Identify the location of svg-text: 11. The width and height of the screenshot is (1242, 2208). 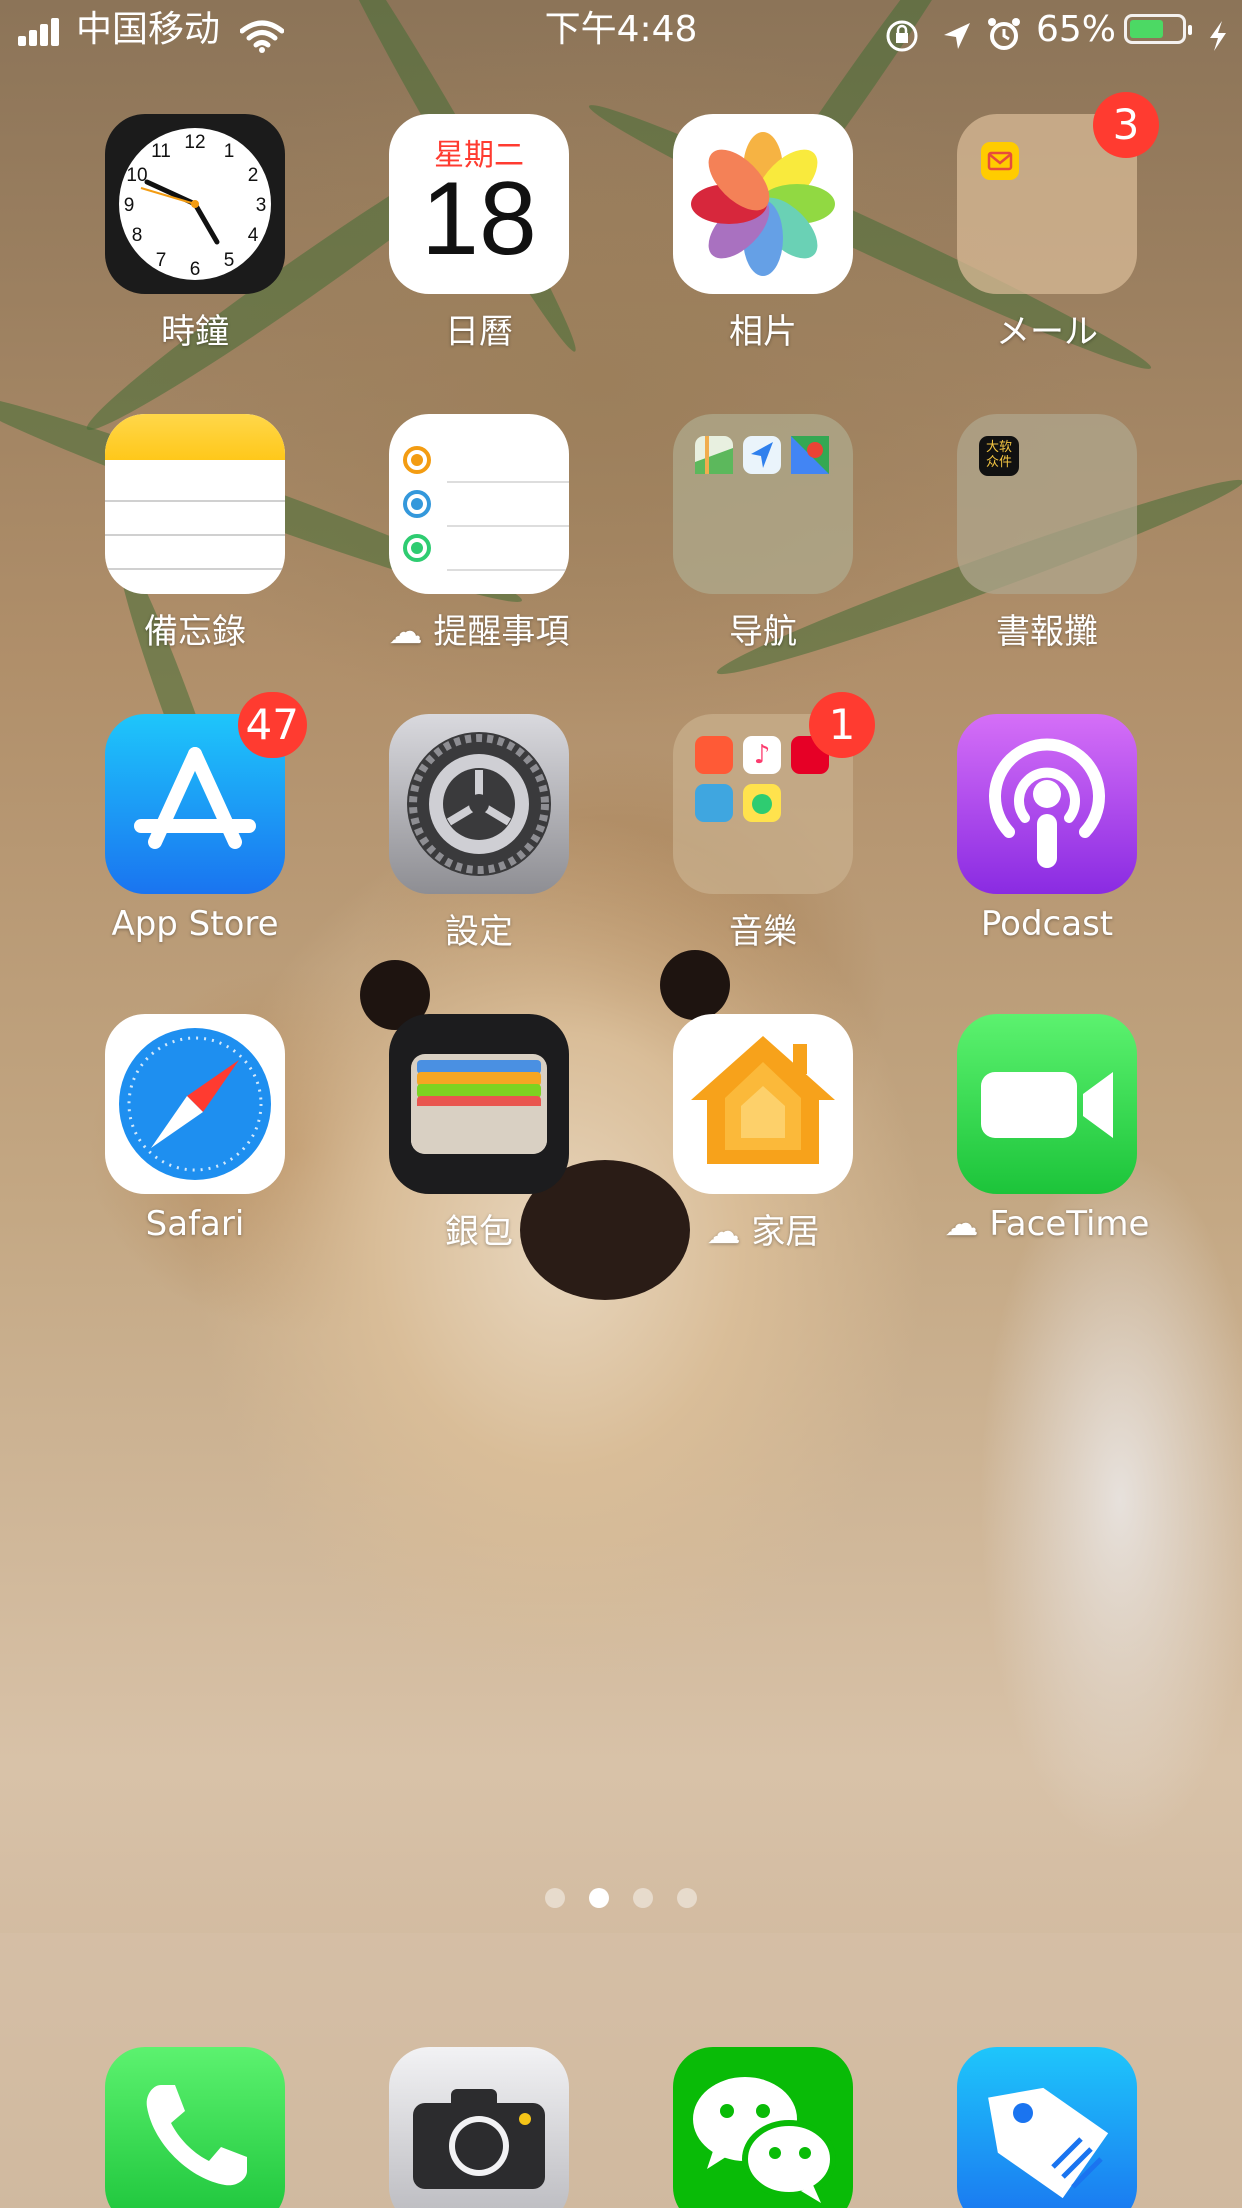
(161, 151).